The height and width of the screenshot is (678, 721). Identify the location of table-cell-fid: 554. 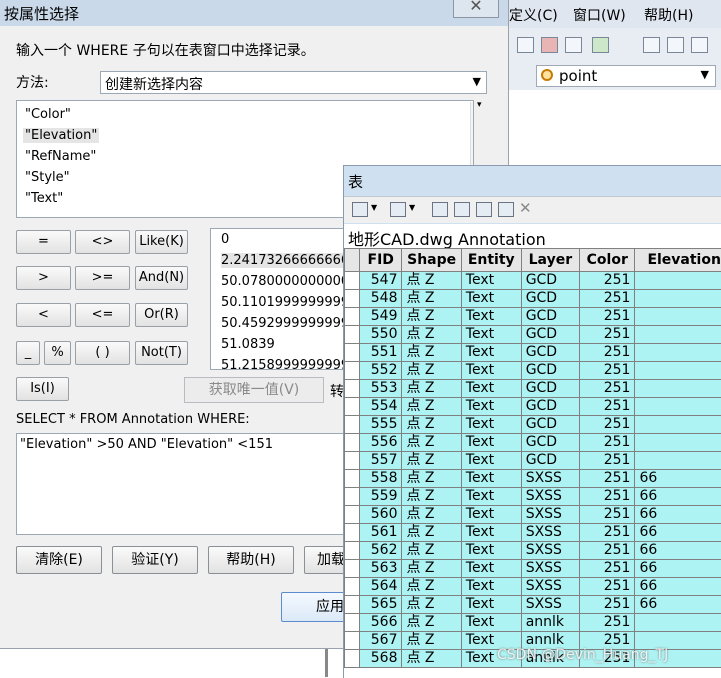
(380, 407).